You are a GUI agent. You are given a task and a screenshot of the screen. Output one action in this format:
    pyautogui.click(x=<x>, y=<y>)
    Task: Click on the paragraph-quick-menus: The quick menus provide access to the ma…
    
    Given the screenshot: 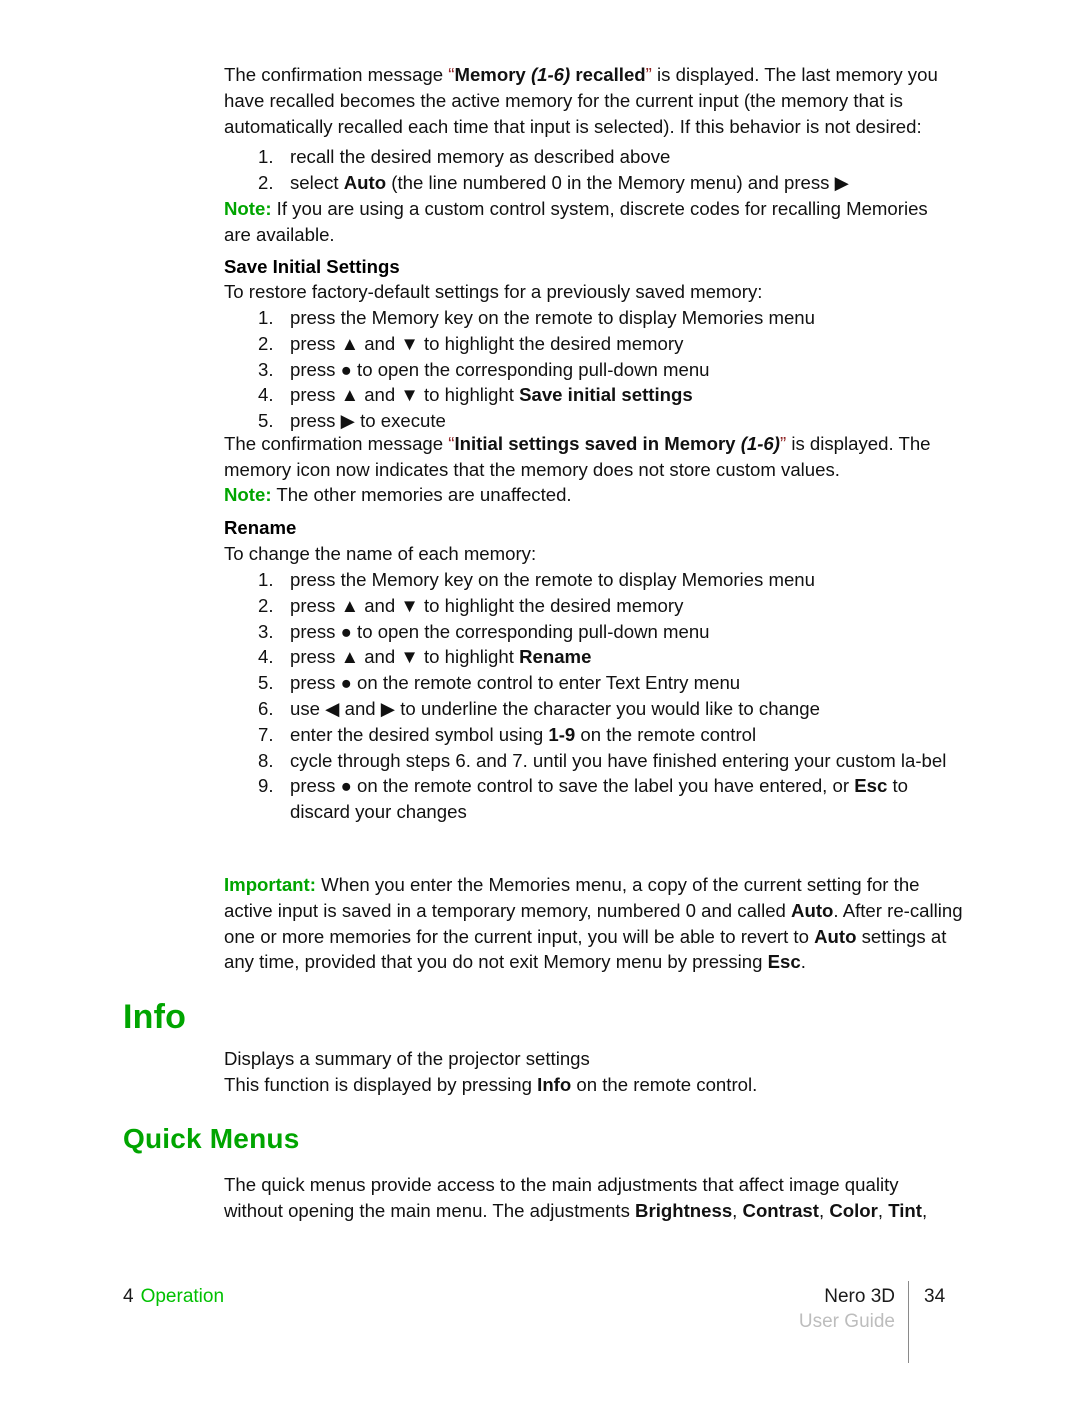 What is the action you would take?
    pyautogui.click(x=590, y=1198)
    